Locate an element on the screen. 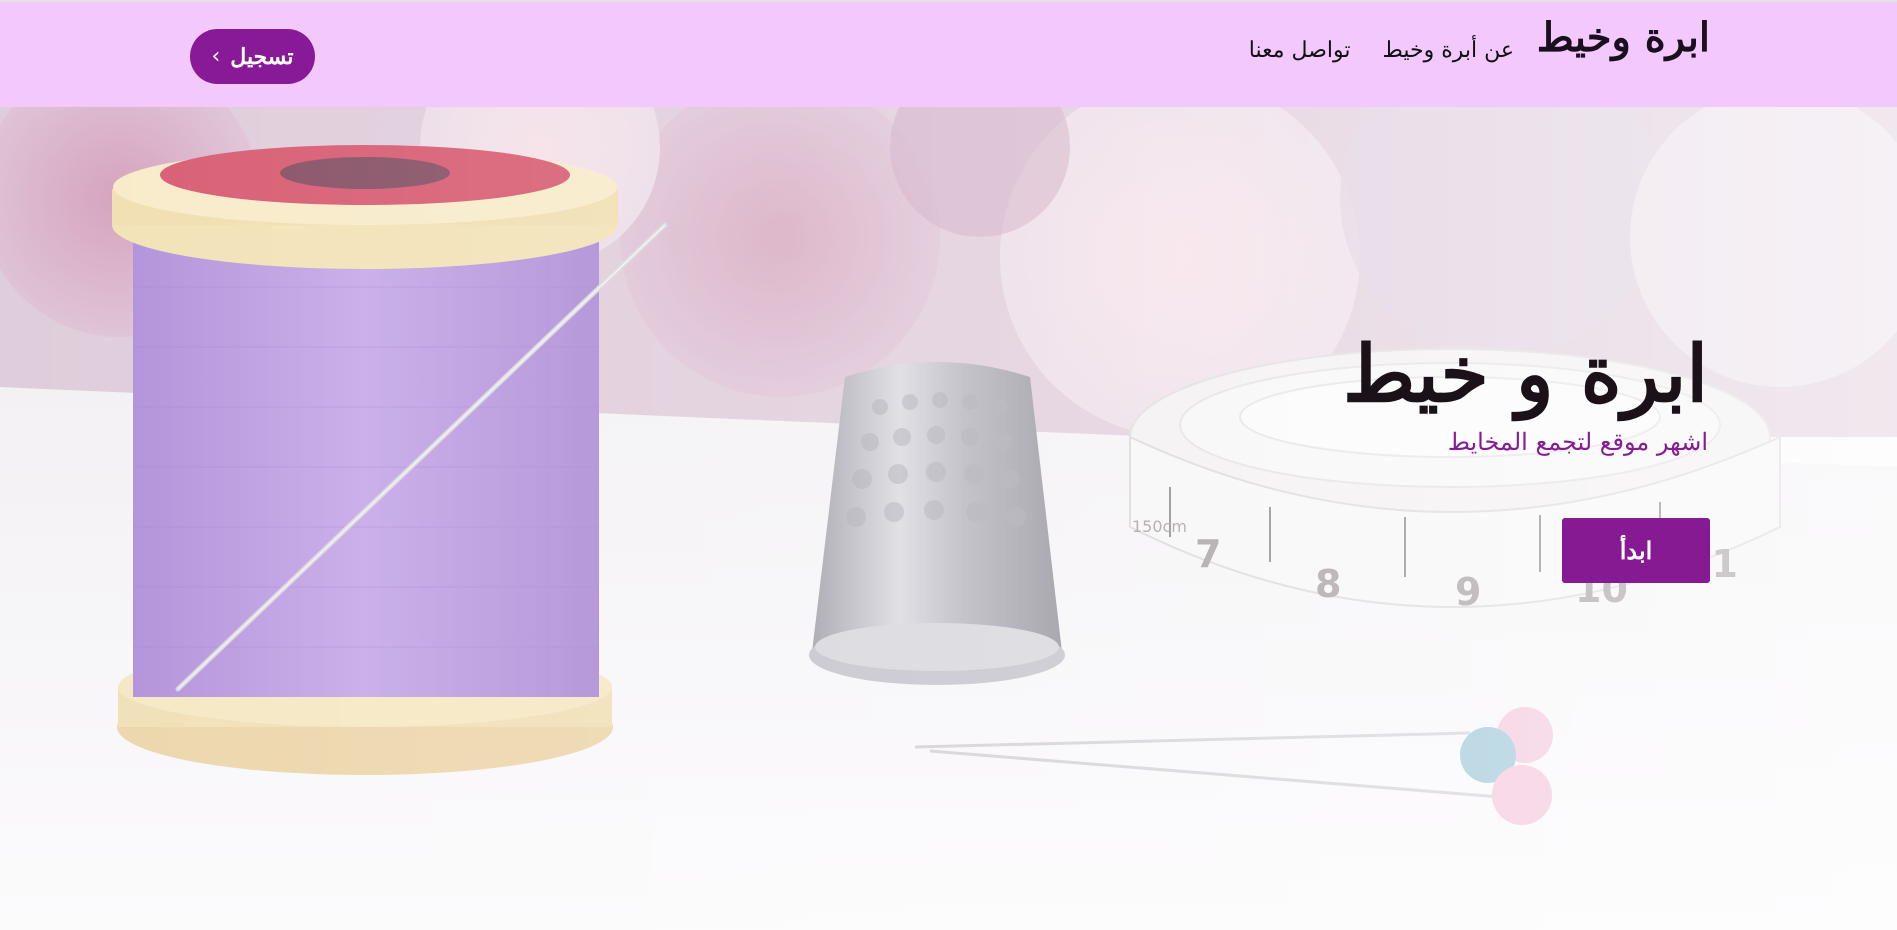 The width and height of the screenshot is (1897, 930). nav-link-about: عن أبرة وخيط is located at coordinates (1448, 50).